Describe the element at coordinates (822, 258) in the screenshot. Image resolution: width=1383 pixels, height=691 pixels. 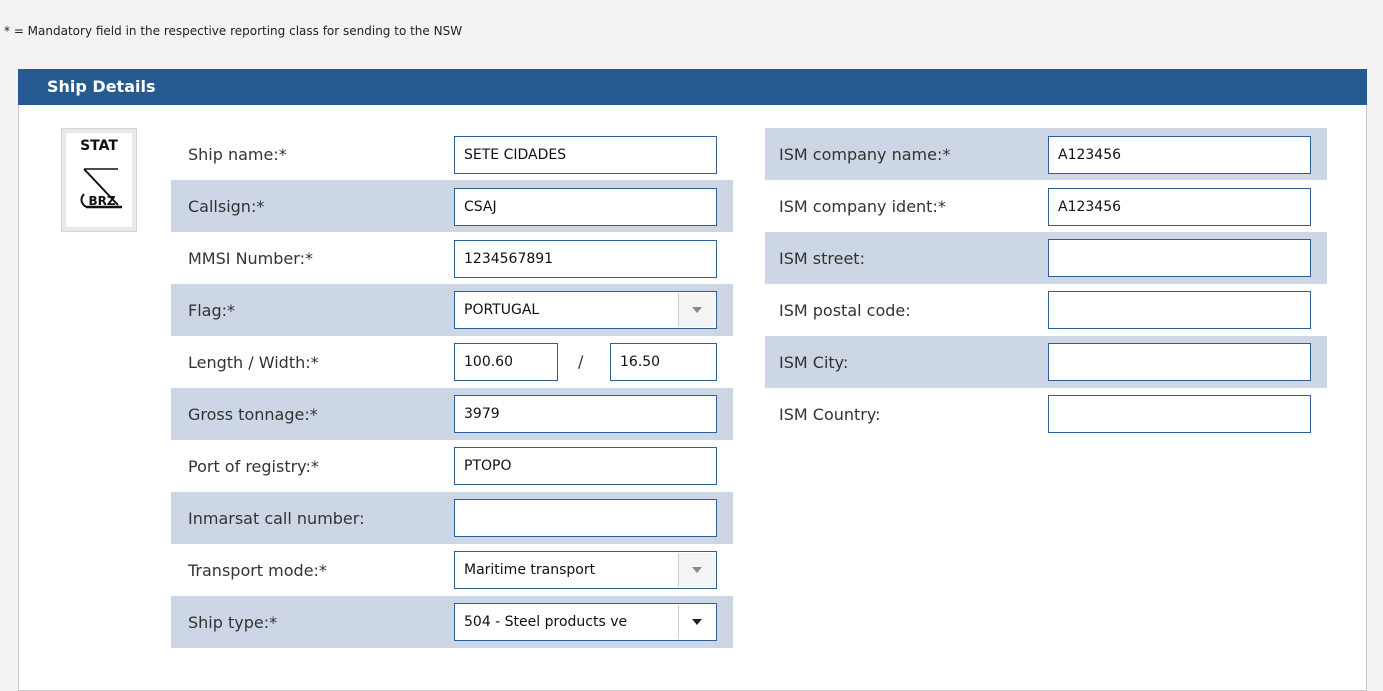
I see `ism-street-label: ISM street:` at that location.